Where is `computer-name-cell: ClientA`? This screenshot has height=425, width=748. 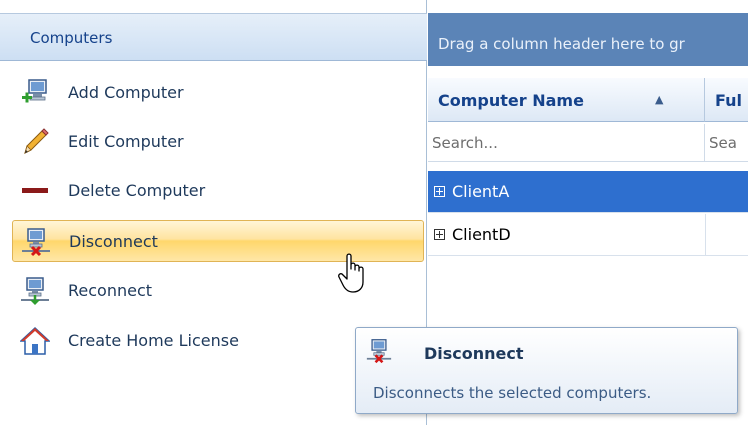 computer-name-cell: ClientA is located at coordinates (481, 191).